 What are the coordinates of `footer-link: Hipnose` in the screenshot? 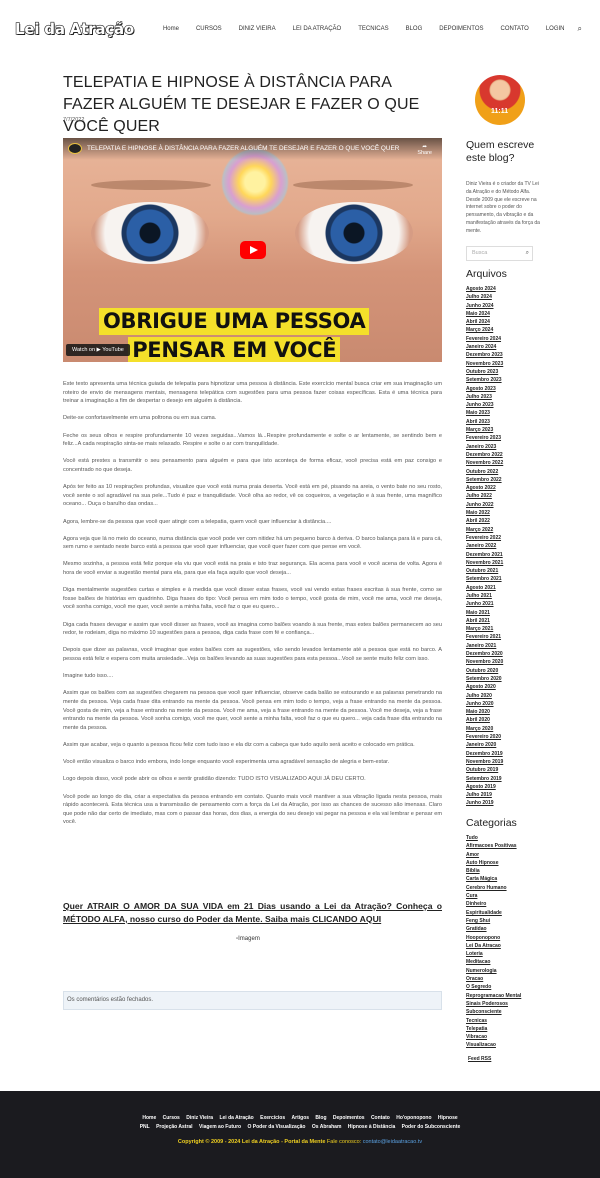 It's located at (448, 1118).